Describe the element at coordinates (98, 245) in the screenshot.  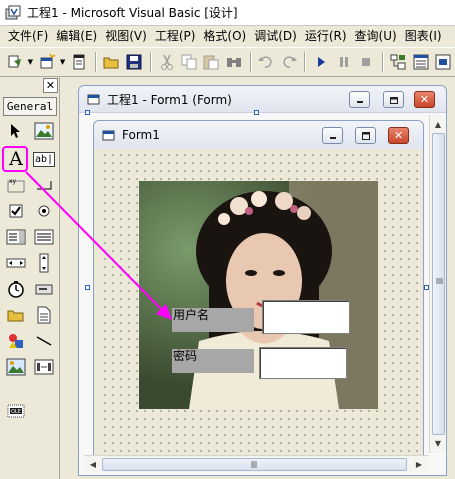
I see `annotation-arrow` at that location.